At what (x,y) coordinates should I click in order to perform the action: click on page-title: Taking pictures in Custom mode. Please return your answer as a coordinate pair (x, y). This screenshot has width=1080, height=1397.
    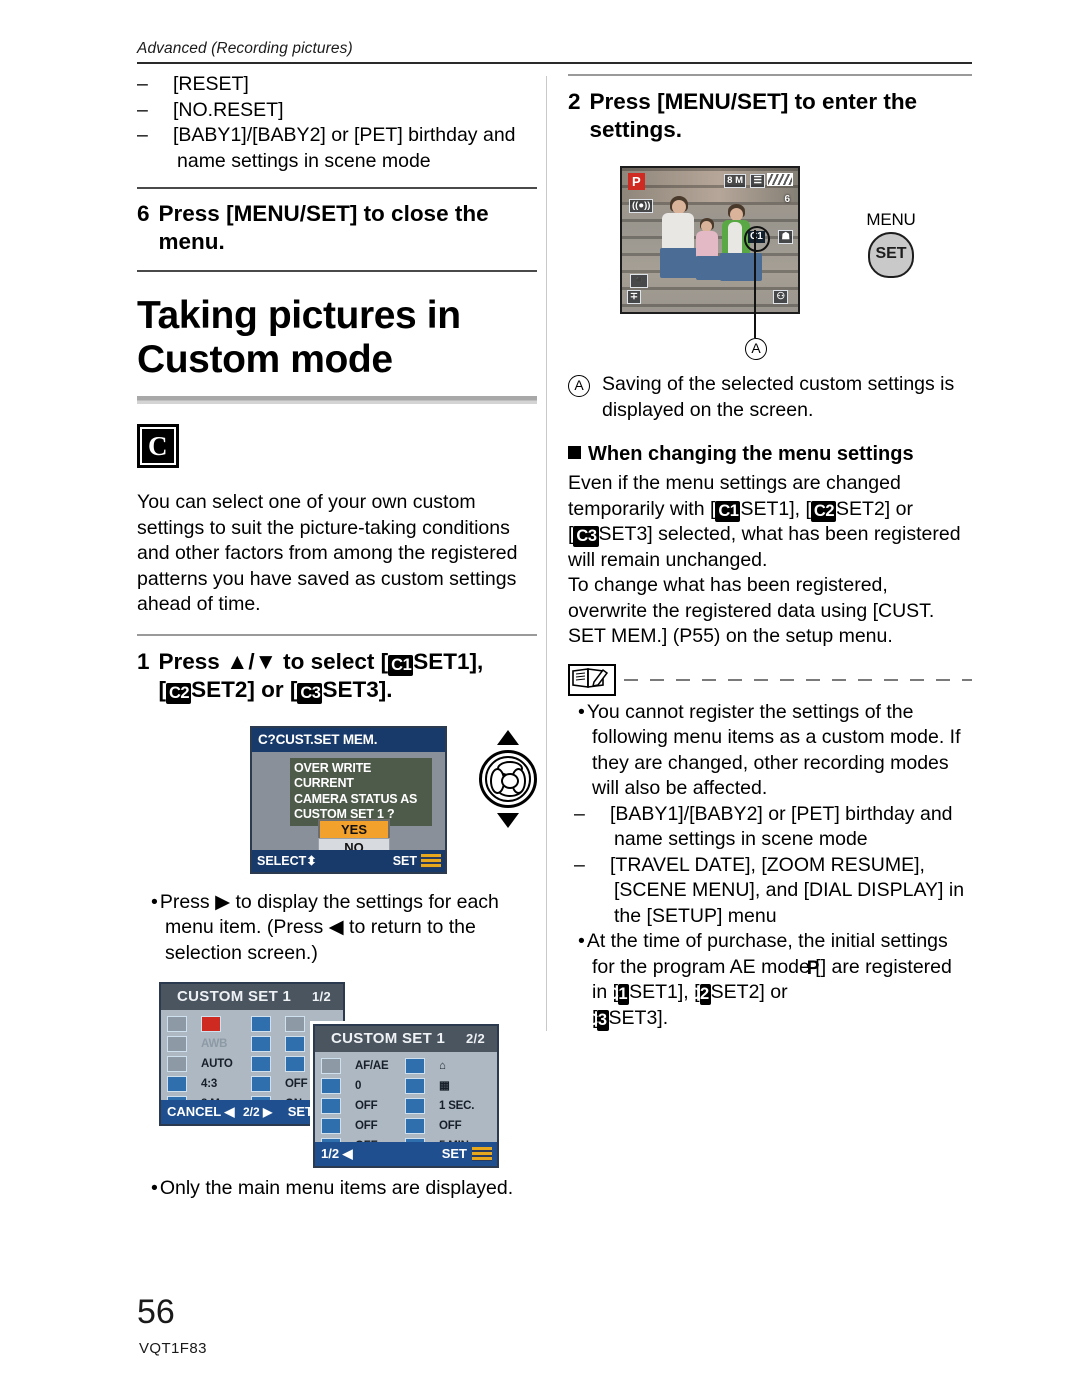
    Looking at the image, I should click on (337, 338).